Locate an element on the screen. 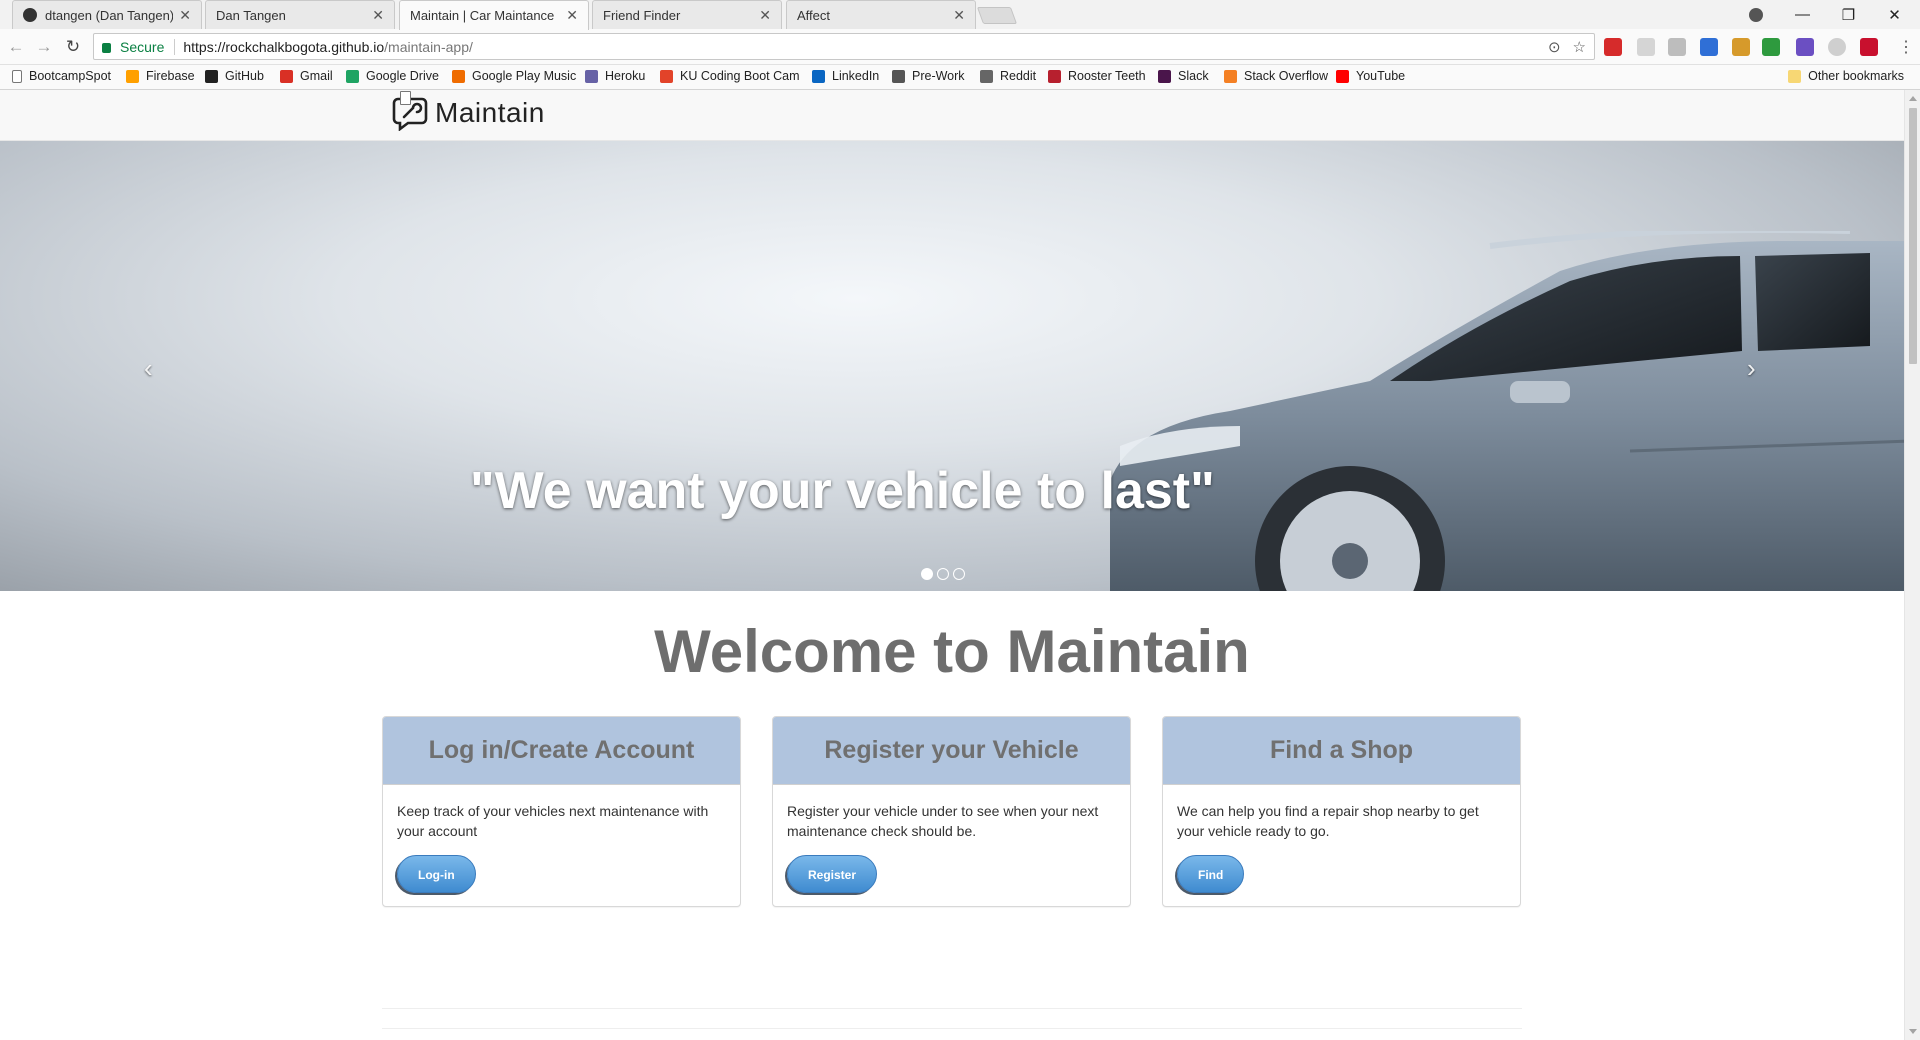 This screenshot has width=1920, height=1040. bookmark-label: KU Coding Boot Cam is located at coordinates (740, 76).